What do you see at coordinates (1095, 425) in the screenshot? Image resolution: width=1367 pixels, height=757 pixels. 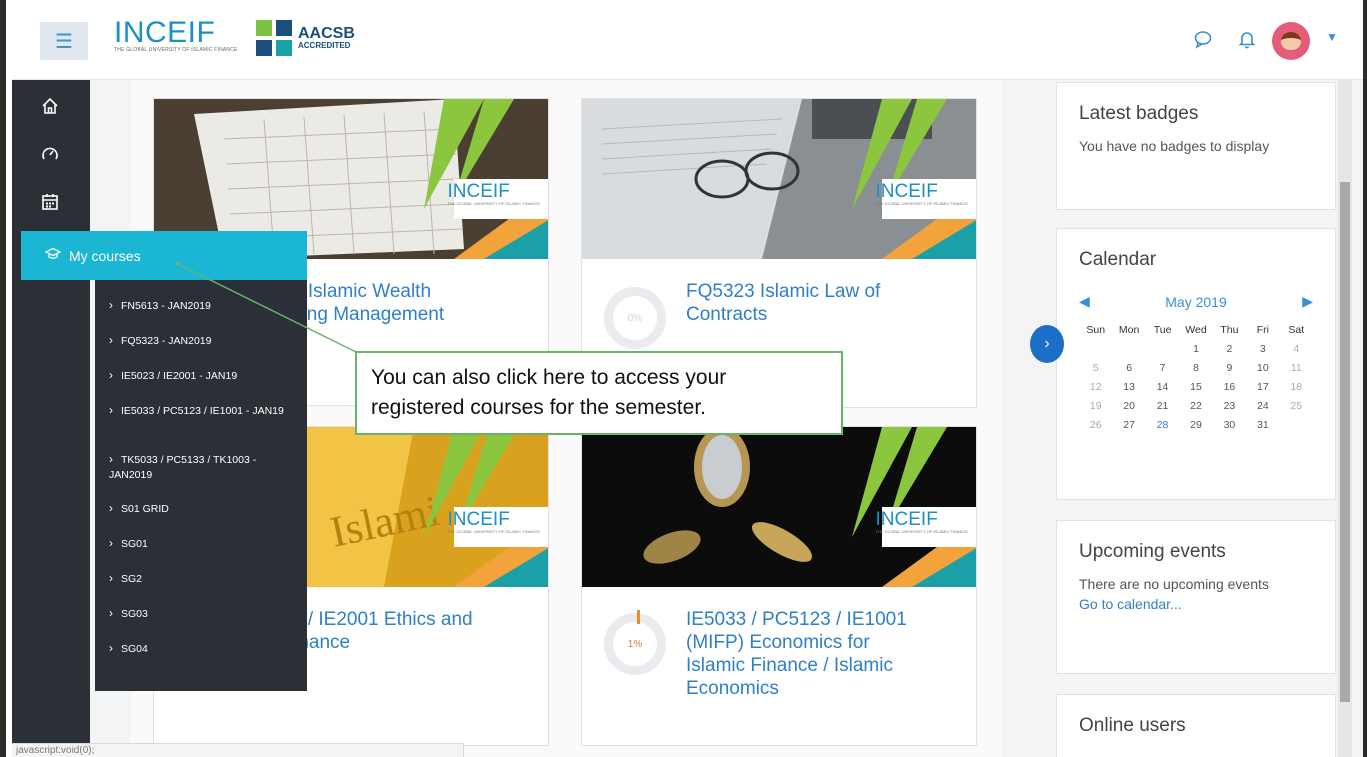 I see `calendar-day: 26` at bounding box center [1095, 425].